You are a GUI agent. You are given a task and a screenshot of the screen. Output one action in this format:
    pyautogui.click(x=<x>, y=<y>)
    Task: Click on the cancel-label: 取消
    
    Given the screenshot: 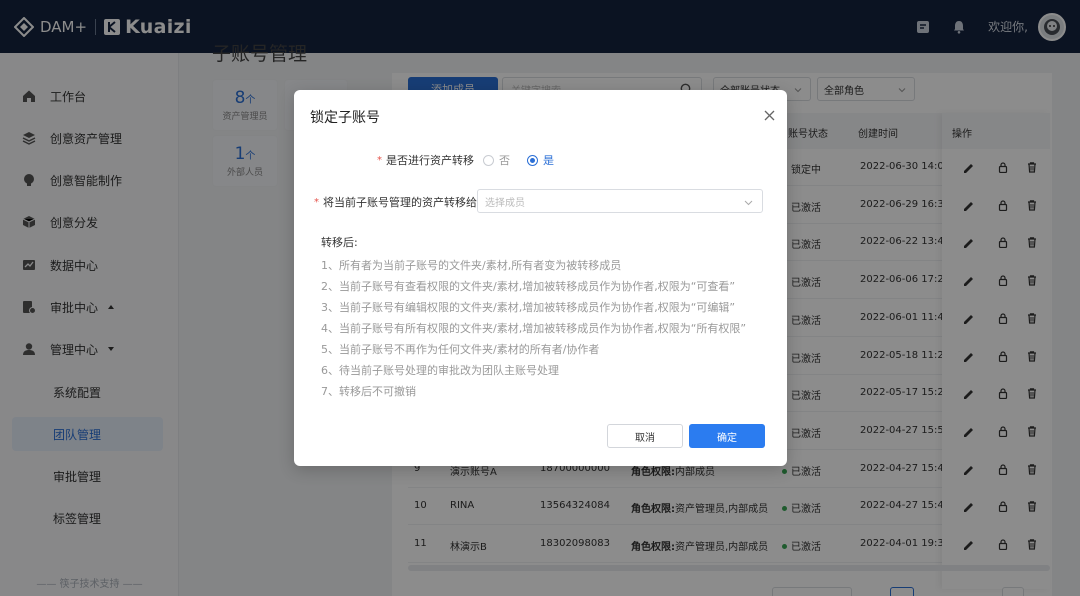 What is the action you would take?
    pyautogui.click(x=645, y=438)
    